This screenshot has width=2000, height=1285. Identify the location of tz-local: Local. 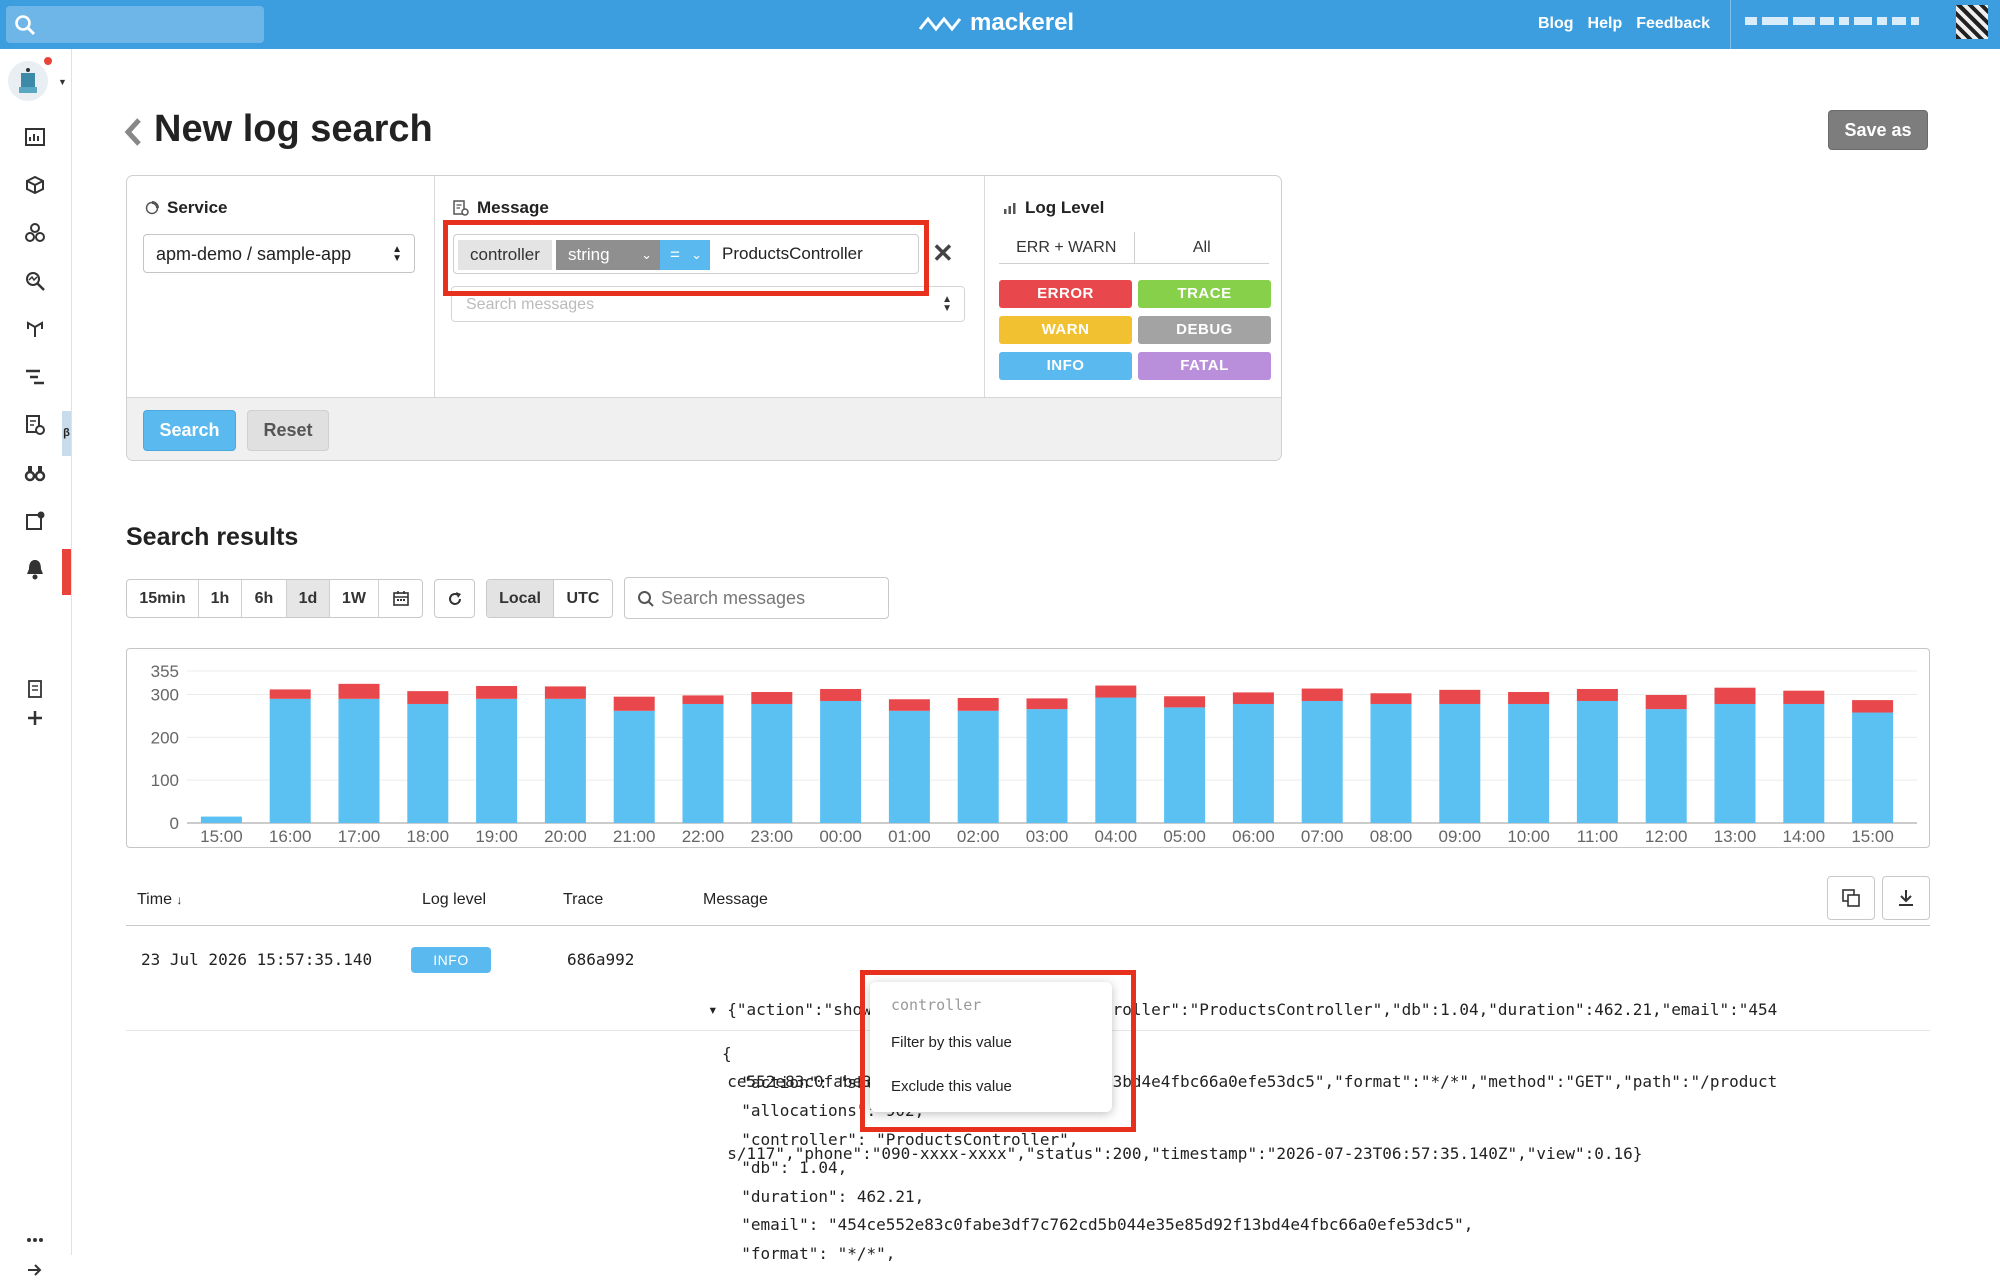
(520, 598).